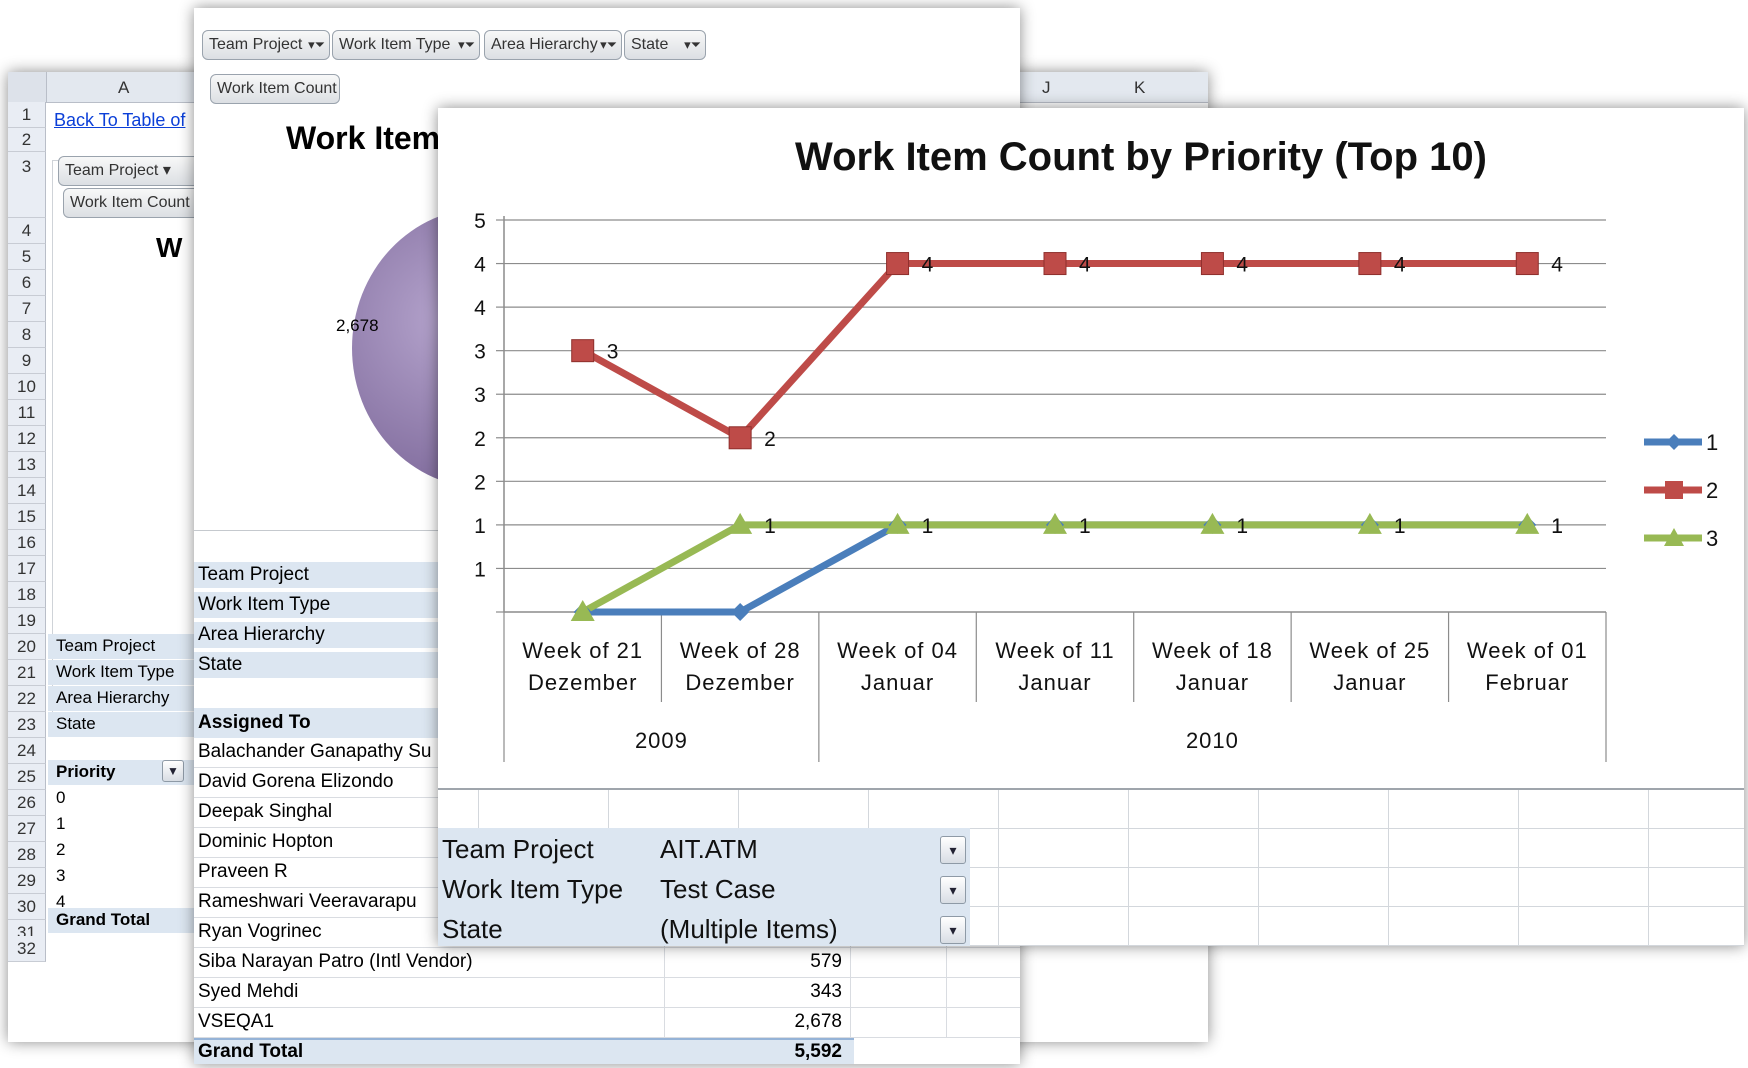  What do you see at coordinates (27, 491) in the screenshot?
I see `row-header: 14` at bounding box center [27, 491].